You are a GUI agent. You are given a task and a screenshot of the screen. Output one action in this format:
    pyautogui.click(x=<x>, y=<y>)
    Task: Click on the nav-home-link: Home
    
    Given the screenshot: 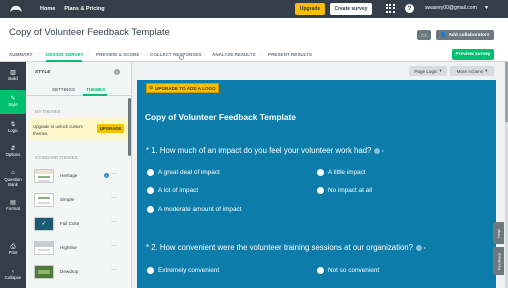 What is the action you would take?
    pyautogui.click(x=47, y=9)
    